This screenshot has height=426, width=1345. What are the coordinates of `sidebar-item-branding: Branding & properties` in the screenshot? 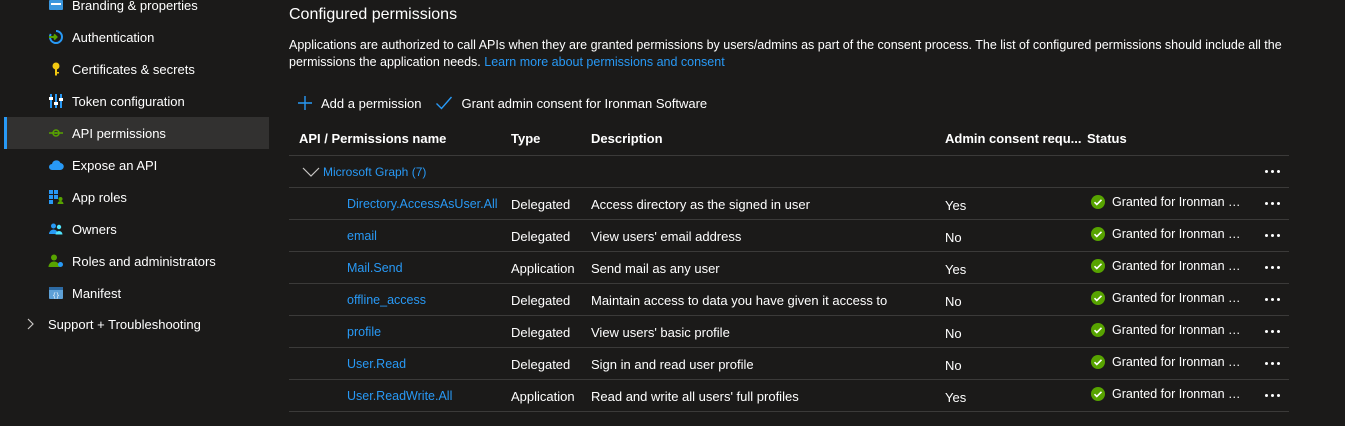 It's located at (136, 10).